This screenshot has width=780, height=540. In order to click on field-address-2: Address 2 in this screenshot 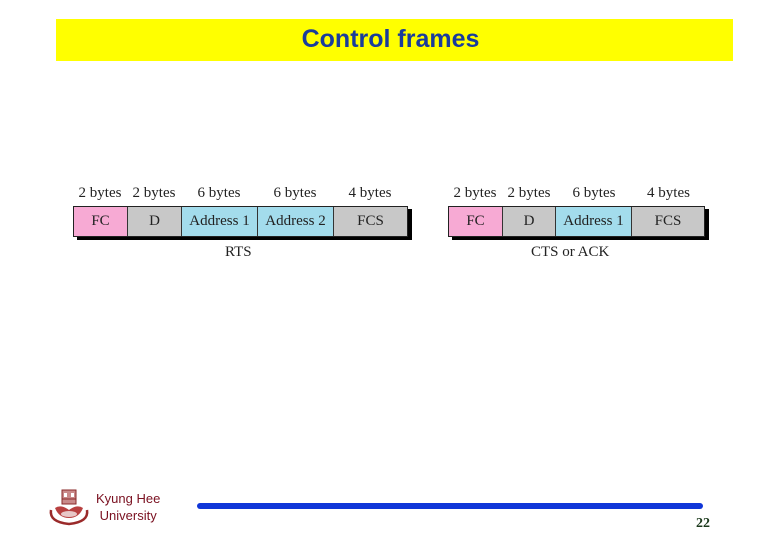, I will do `click(296, 221)`.